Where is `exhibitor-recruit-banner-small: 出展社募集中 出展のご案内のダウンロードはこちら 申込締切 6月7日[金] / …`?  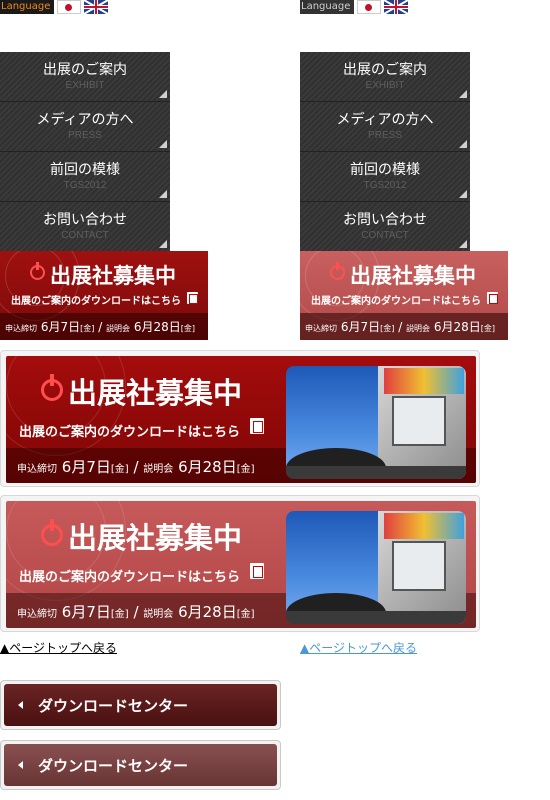
exhibitor-recruit-banner-small: 出展社募集中 出展のご案内のダウンロードはこちら 申込締切 6月7日[金] / … is located at coordinates (104, 295).